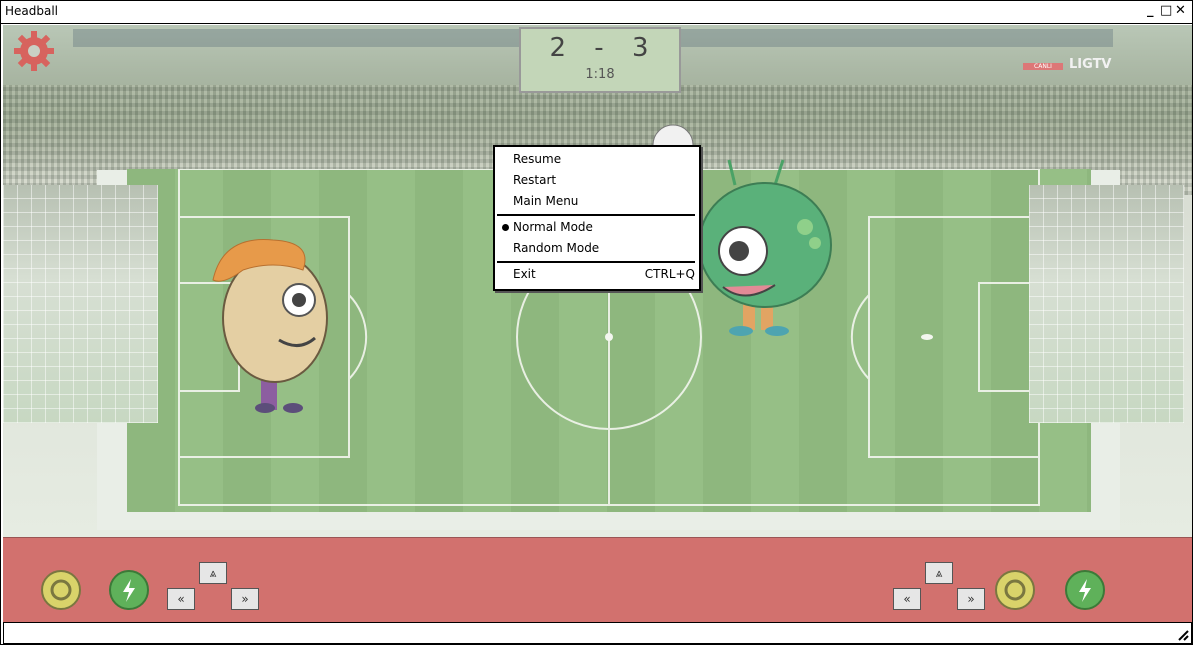  What do you see at coordinates (546, 201) in the screenshot?
I see `menu-item-label: Main Menu` at bounding box center [546, 201].